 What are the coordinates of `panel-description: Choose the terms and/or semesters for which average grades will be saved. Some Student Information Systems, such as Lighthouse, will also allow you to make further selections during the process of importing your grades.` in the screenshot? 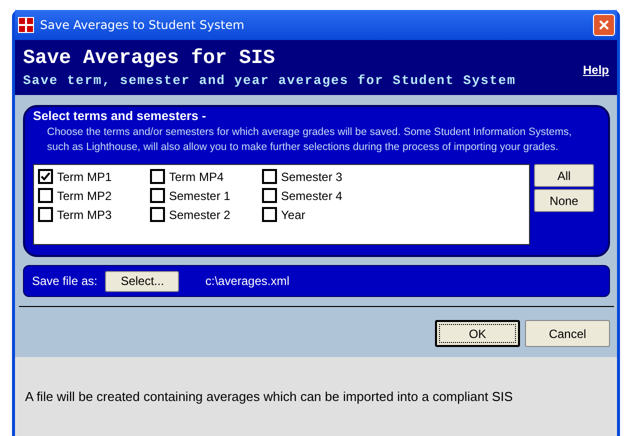 It's located at (309, 140).